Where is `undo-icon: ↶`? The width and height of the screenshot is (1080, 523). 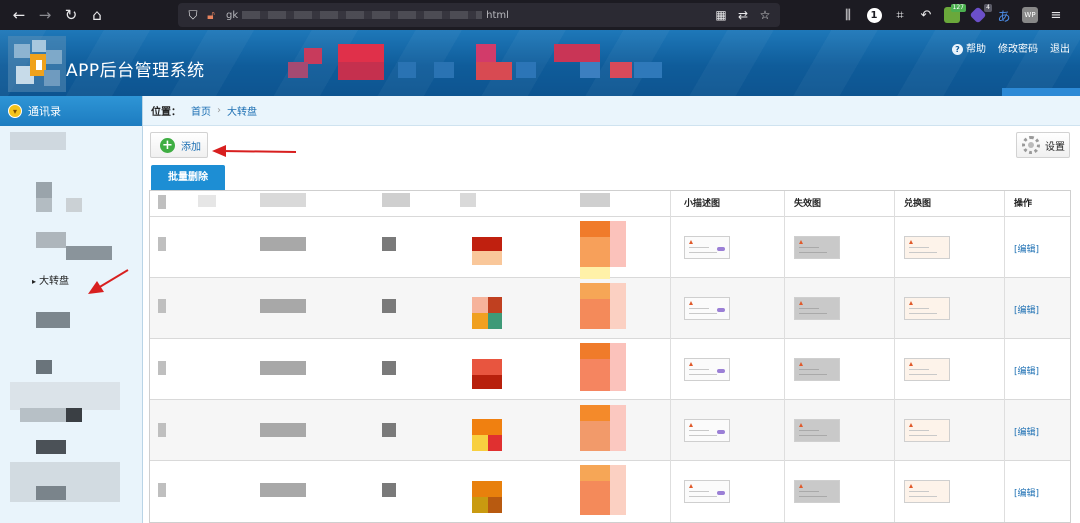 undo-icon: ↶ is located at coordinates (926, 15).